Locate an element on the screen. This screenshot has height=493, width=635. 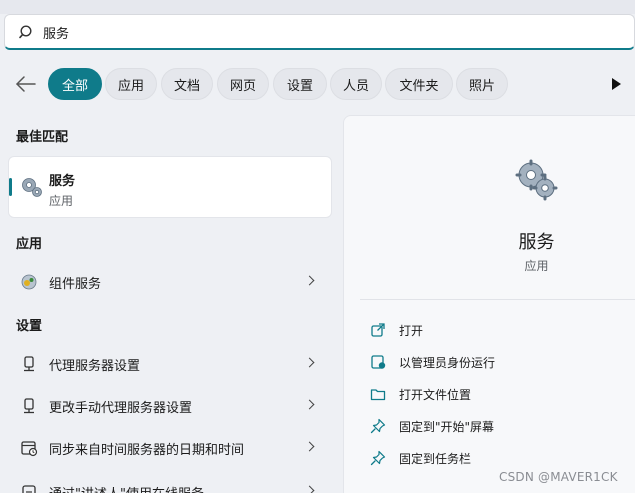
best-match-type: 应用 is located at coordinates (61, 201).